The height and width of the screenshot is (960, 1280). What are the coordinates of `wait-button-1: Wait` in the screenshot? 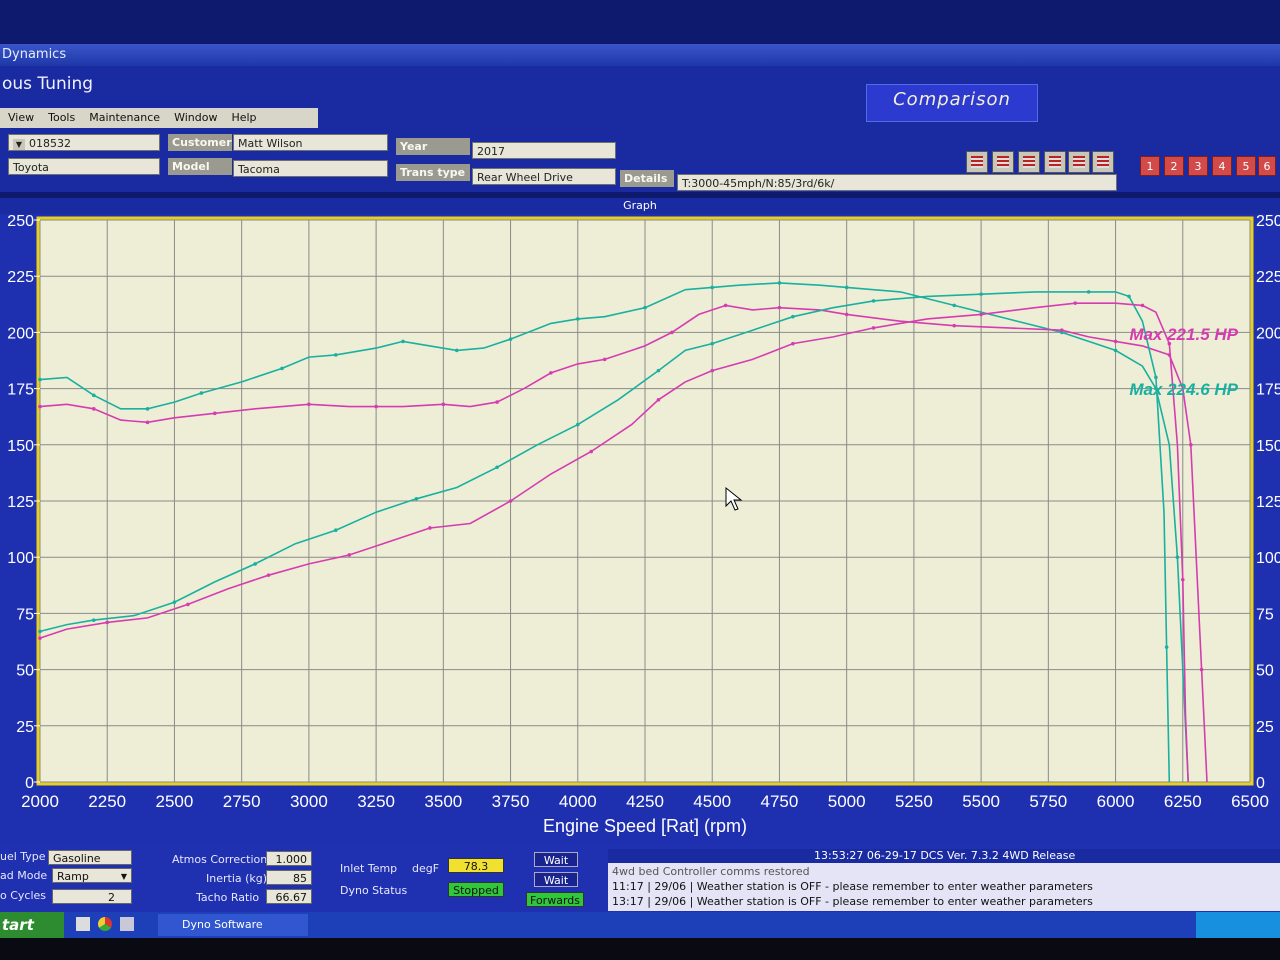 It's located at (556, 859).